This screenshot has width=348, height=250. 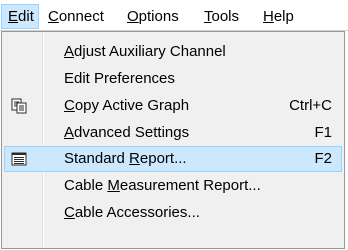 I want to click on menu-help: Help, so click(x=278, y=16).